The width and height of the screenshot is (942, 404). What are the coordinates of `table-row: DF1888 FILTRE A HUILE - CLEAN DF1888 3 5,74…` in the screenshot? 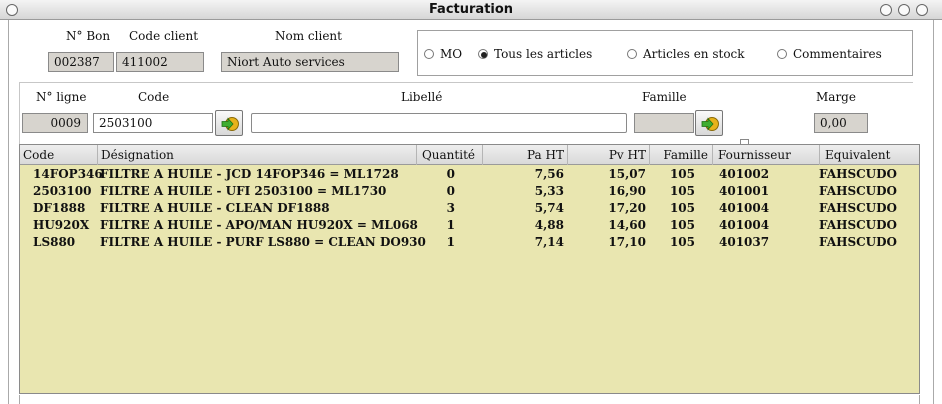 It's located at (469, 208).